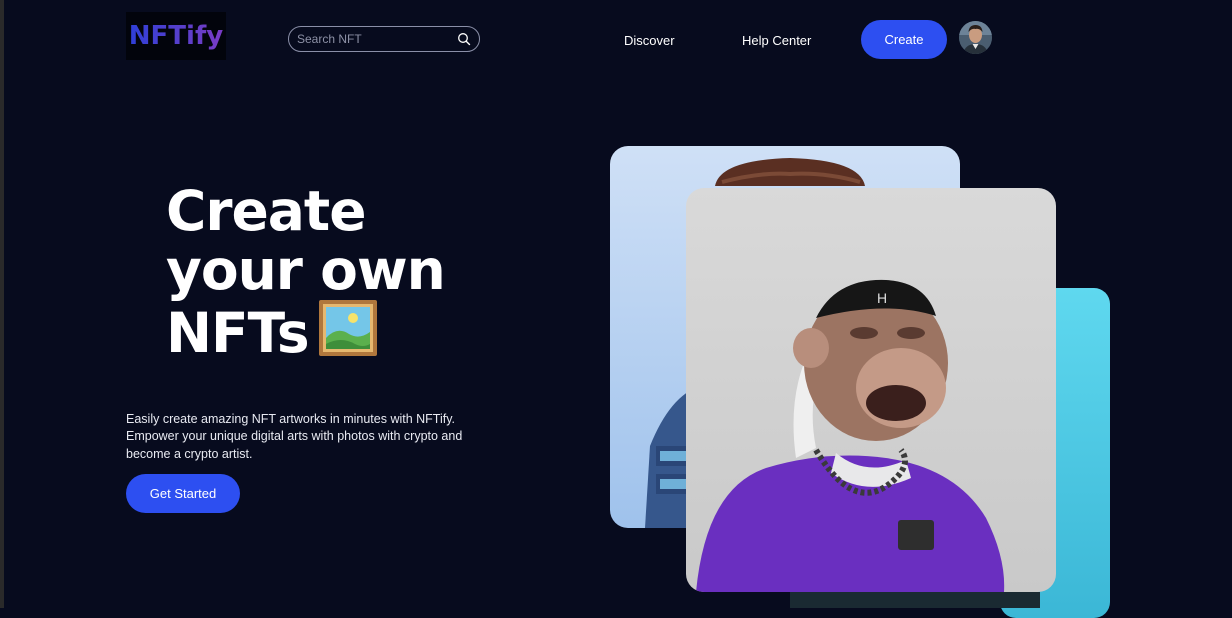 This screenshot has width=1232, height=618. Describe the element at coordinates (649, 40) in the screenshot. I see `nav-discover: Discover` at that location.